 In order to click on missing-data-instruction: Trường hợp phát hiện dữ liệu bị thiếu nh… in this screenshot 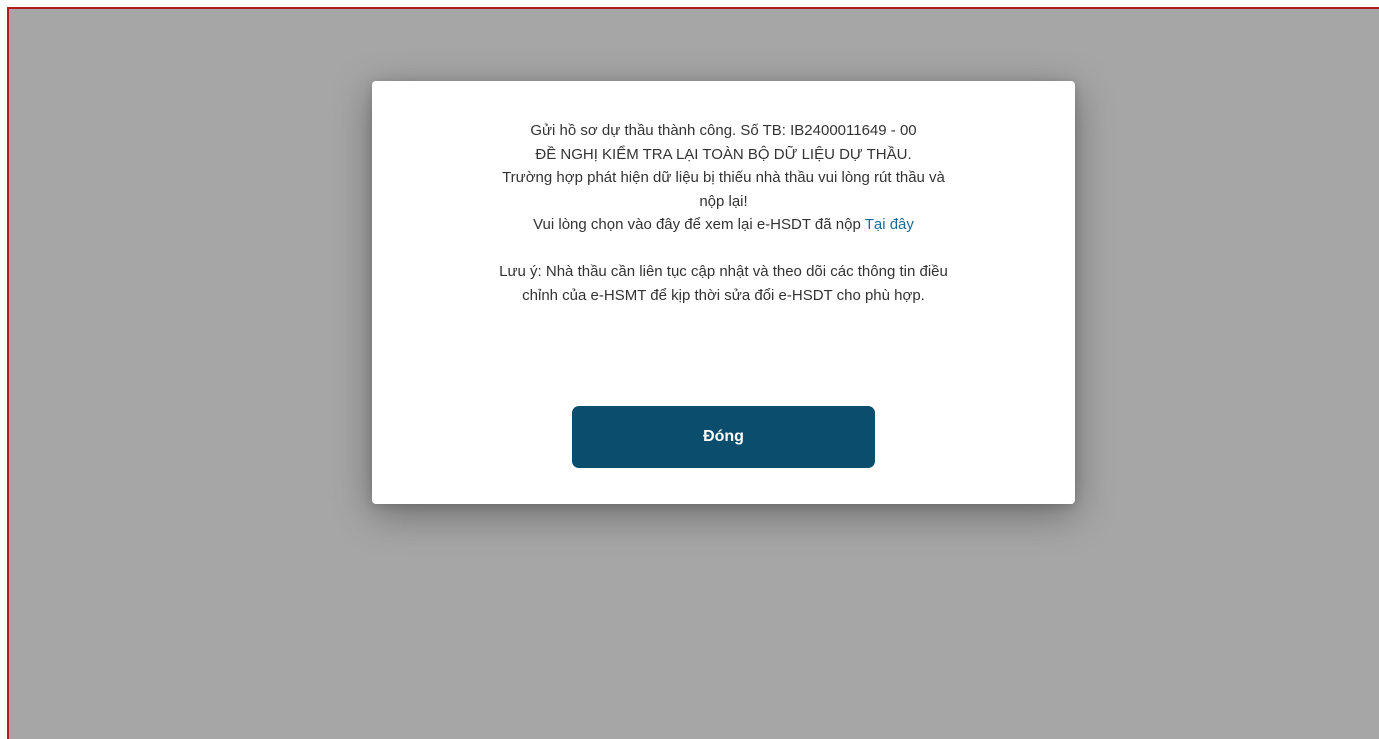, I will do `click(723, 177)`.